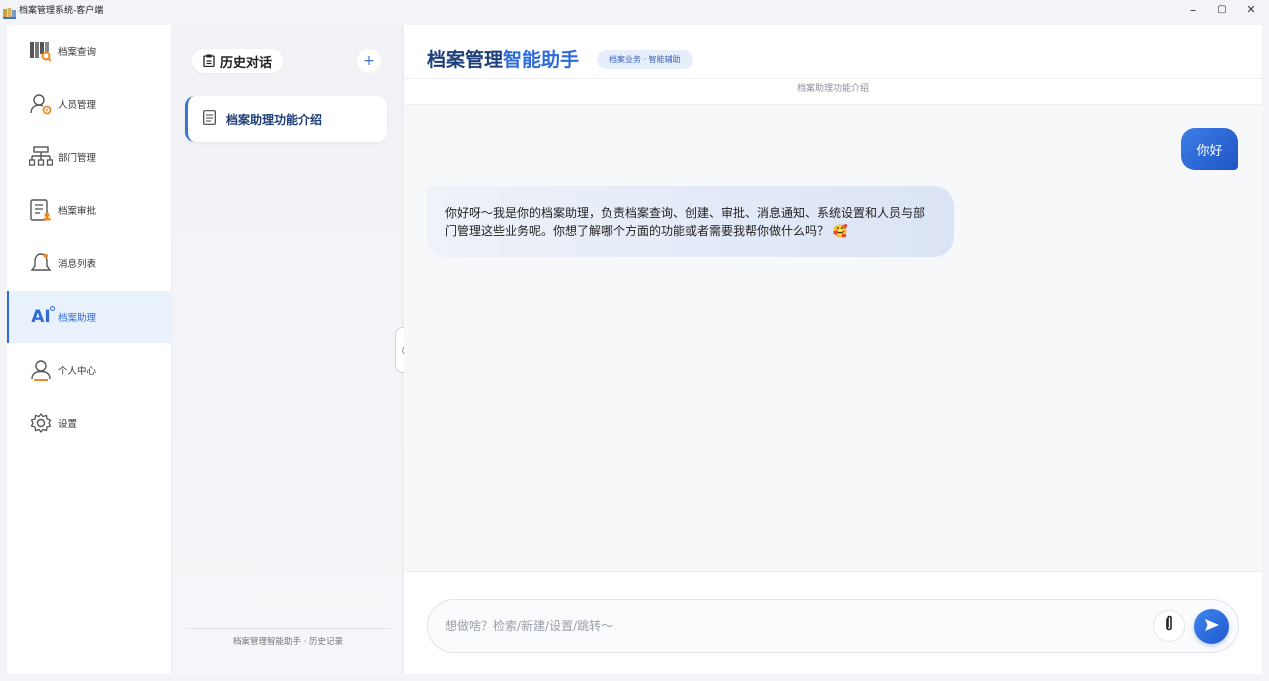  Describe the element at coordinates (68, 424) in the screenshot. I see `nav-label: 设置` at that location.